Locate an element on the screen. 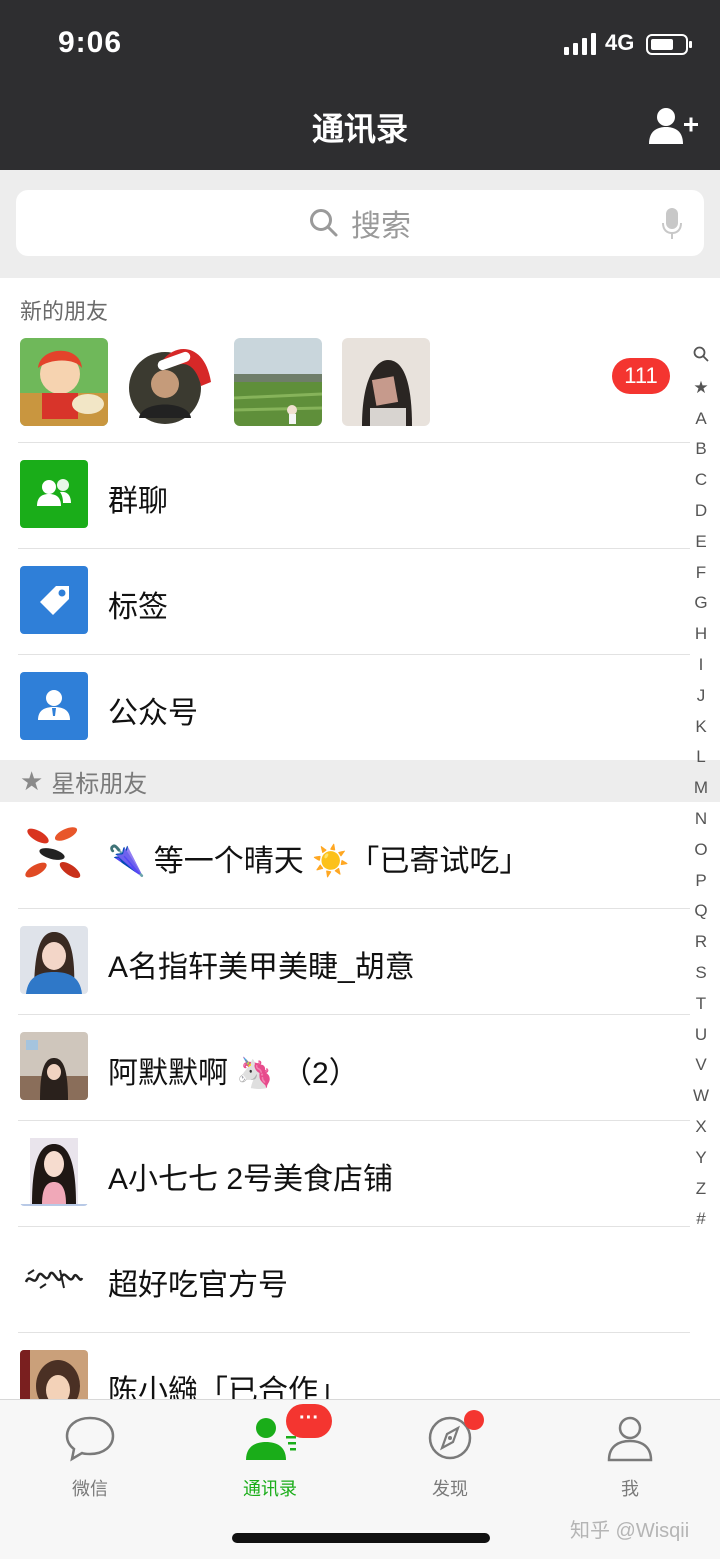 The image size is (720, 1559). new-friends-row: 111 is located at coordinates (360, 388).